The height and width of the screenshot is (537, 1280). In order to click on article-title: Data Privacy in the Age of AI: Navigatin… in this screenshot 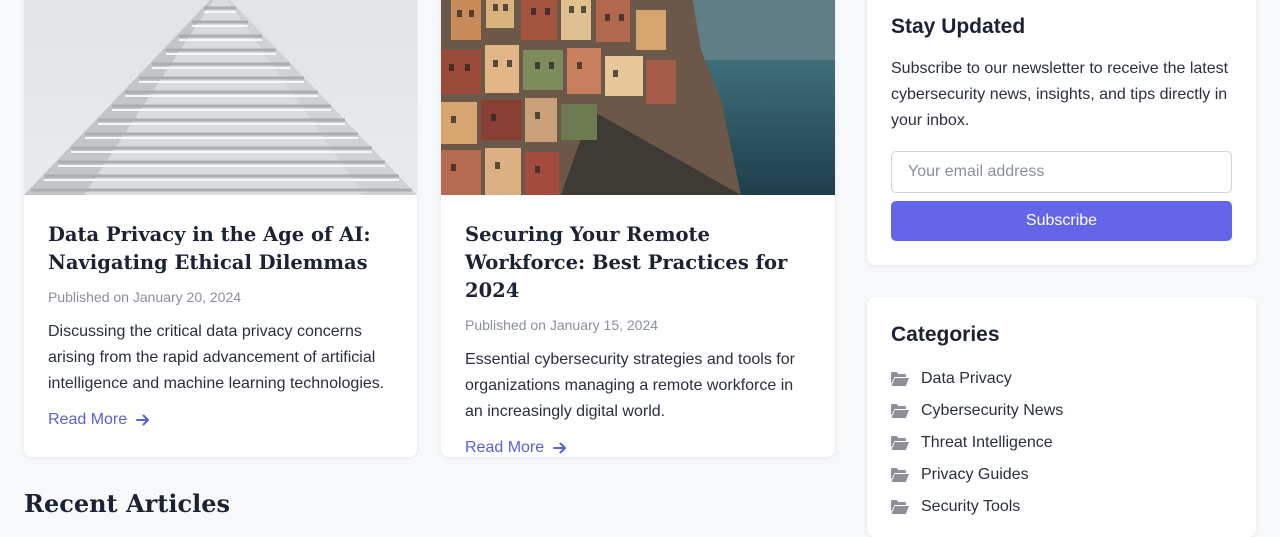, I will do `click(222, 249)`.